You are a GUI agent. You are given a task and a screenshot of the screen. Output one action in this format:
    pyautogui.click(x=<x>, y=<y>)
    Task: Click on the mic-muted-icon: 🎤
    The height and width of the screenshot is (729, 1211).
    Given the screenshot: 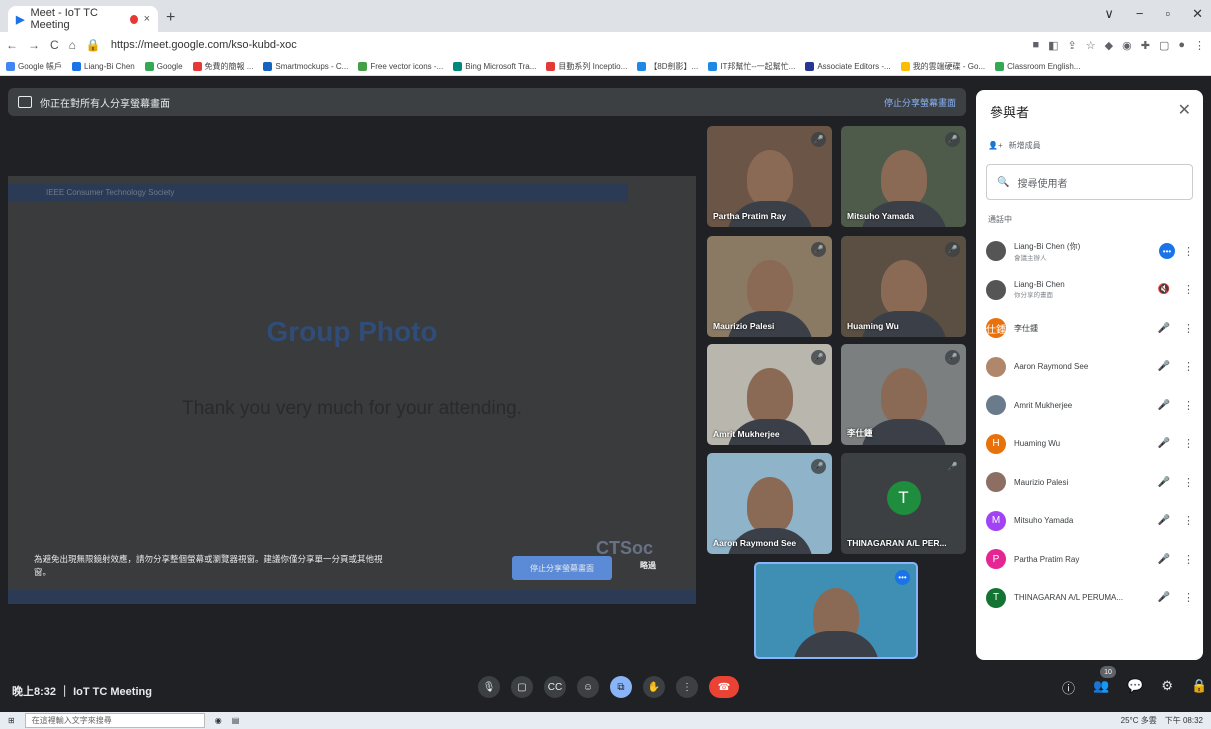 What is the action you would take?
    pyautogui.click(x=952, y=139)
    